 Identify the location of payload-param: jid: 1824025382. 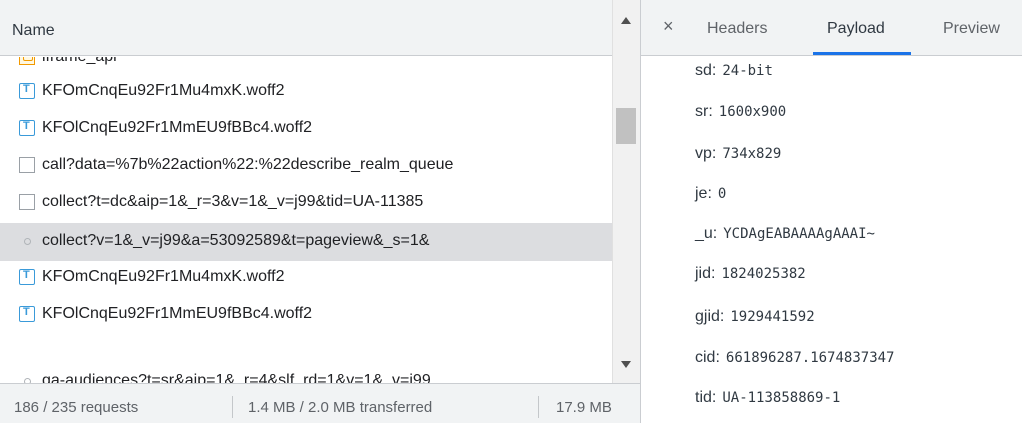
(750, 274).